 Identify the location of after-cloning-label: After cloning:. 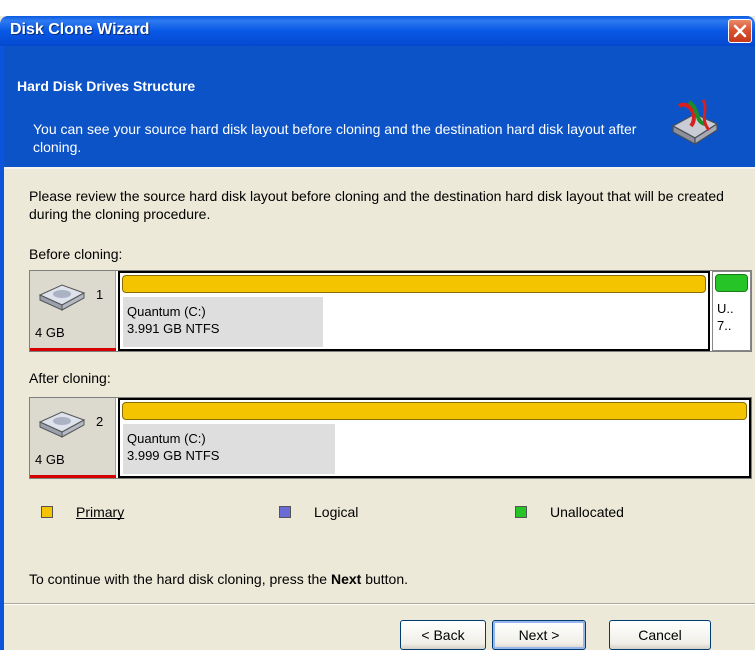
(70, 378).